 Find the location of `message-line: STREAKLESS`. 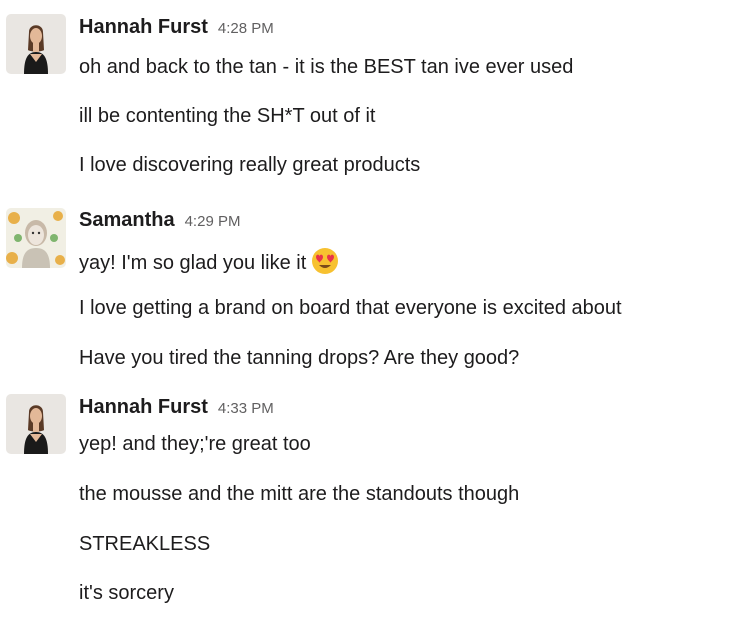

message-line: STREAKLESS is located at coordinates (145, 544).